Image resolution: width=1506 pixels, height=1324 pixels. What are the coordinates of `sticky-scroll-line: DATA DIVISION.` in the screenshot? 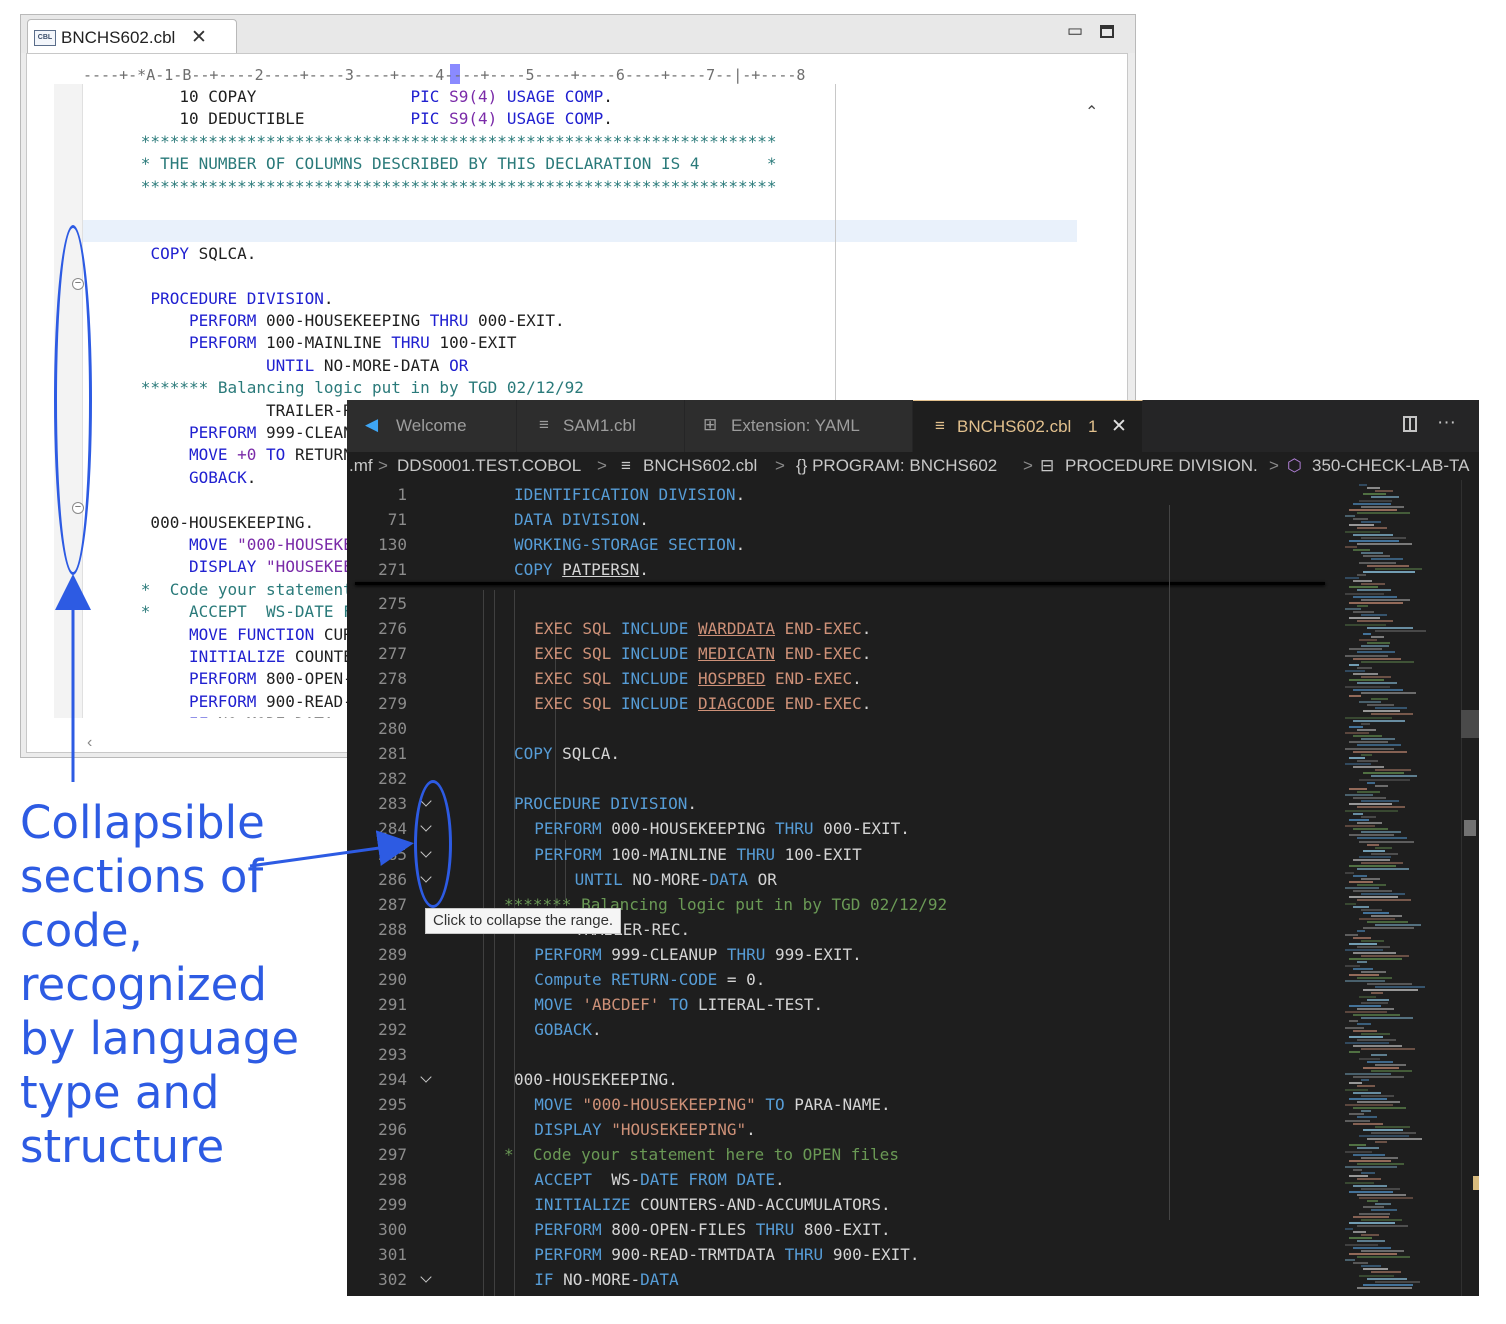 It's located at (581, 519).